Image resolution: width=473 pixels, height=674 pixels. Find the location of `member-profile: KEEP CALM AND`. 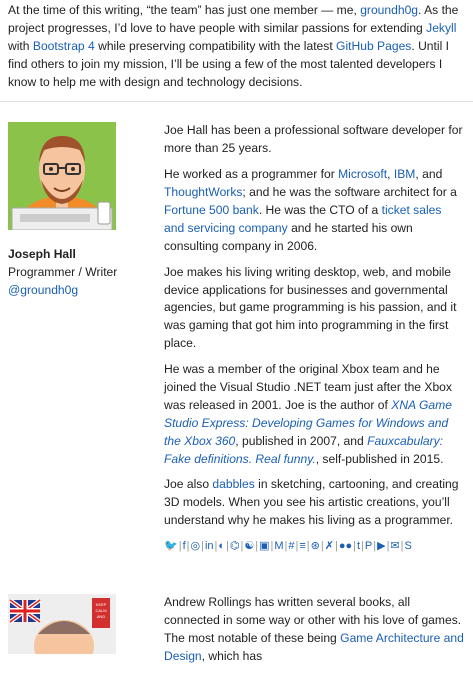

member-profile: KEEP CALM AND is located at coordinates (82, 634).